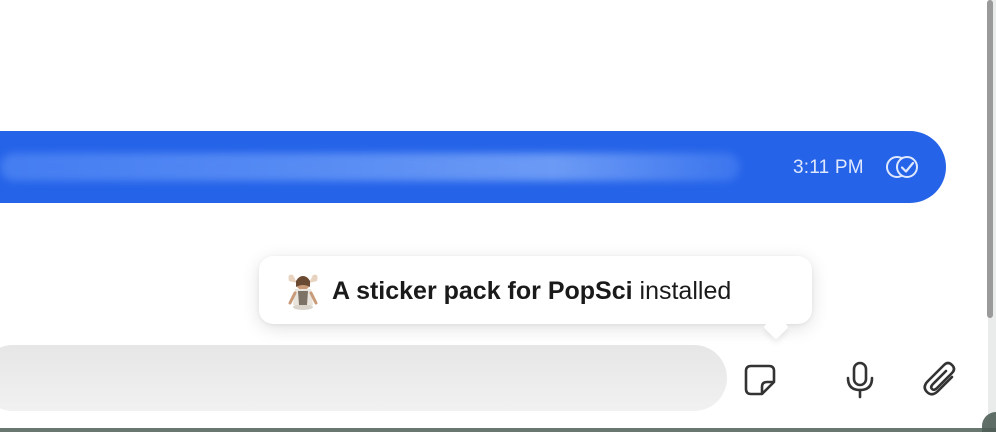 The height and width of the screenshot is (432, 996). What do you see at coordinates (904, 167) in the screenshot?
I see `double-check-read-icon` at bounding box center [904, 167].